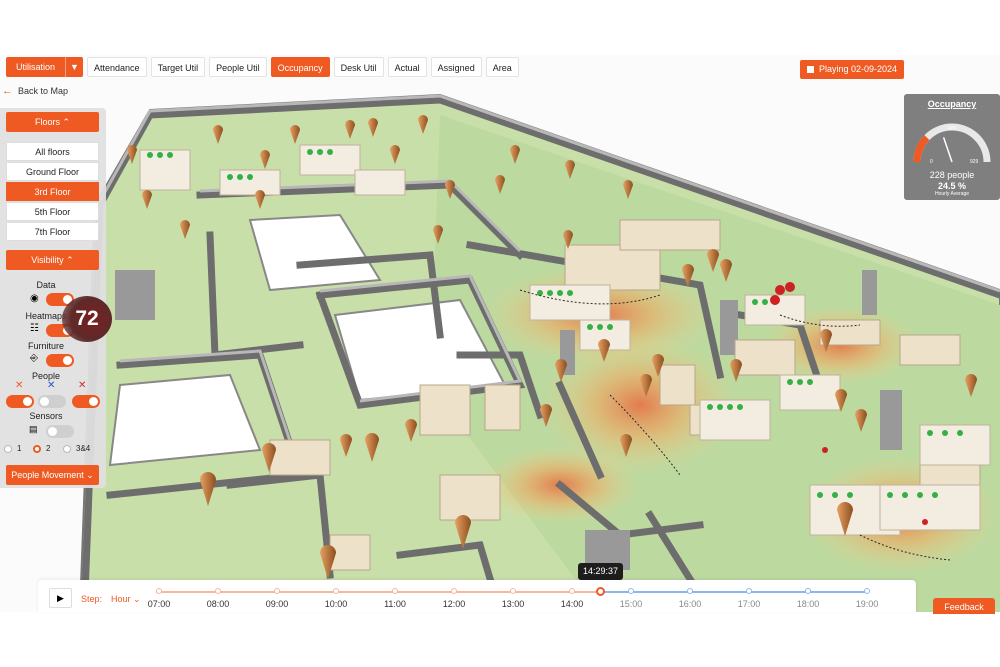 This screenshot has height=667, width=1000. I want to click on chevron-down-icon: ⌄, so click(90, 475).